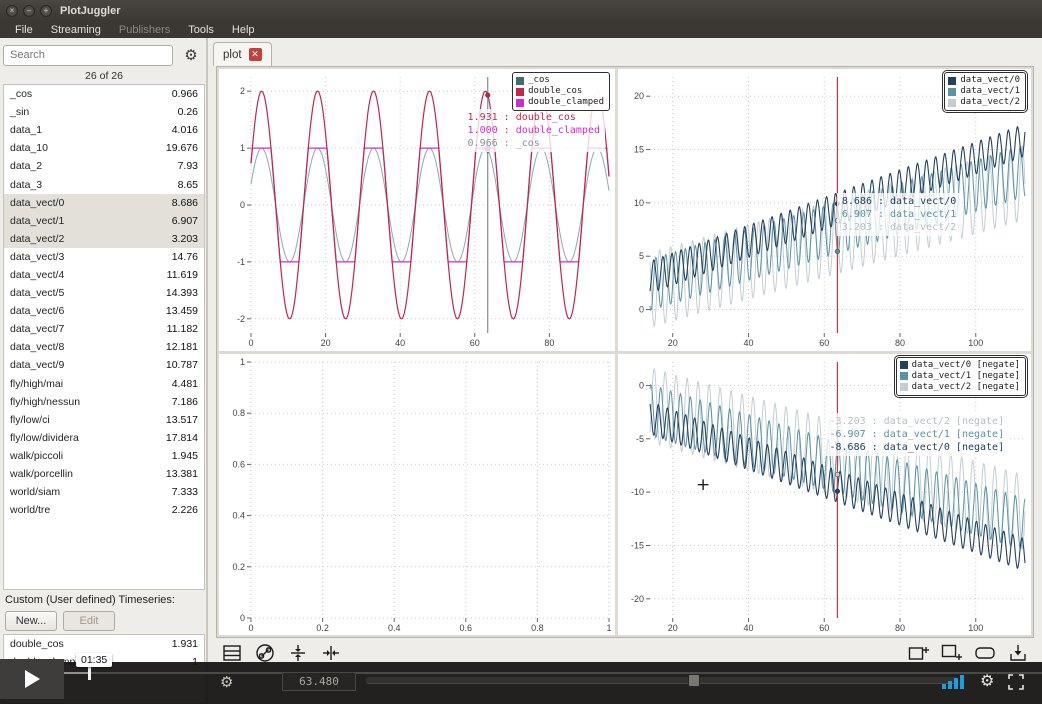 The image size is (1042, 704). I want to click on series-value: 14.393, so click(181, 293).